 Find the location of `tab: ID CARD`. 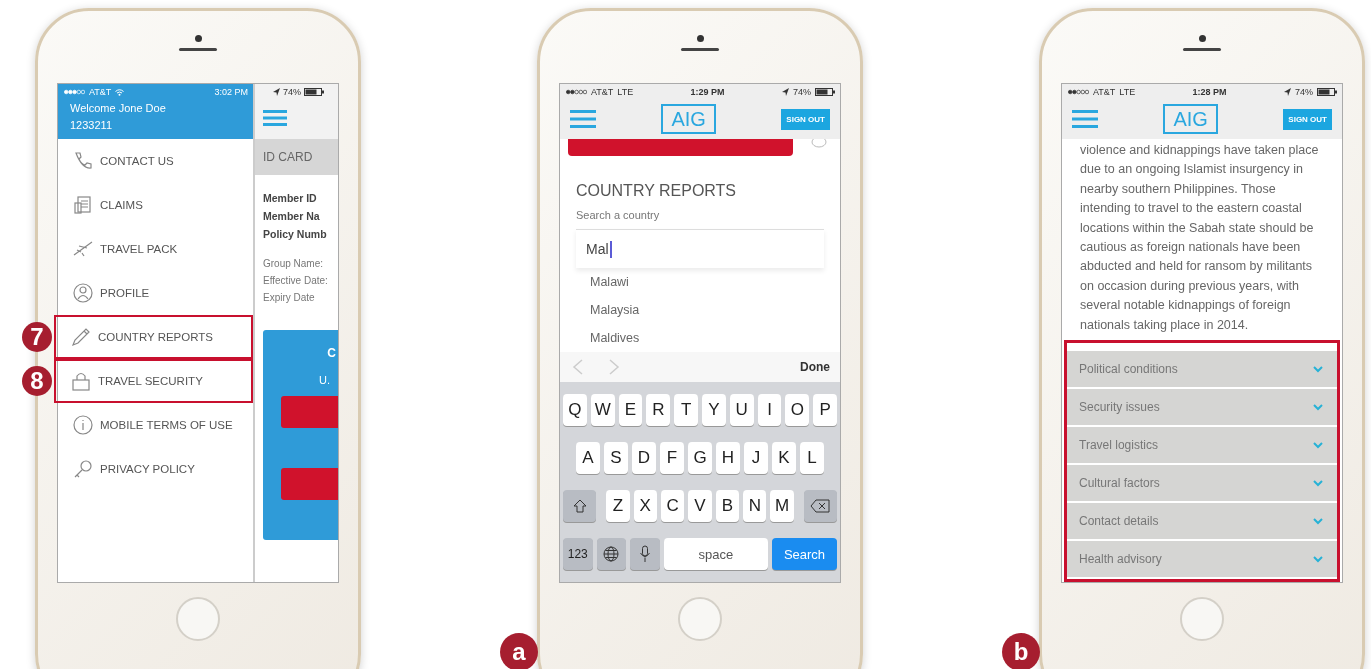

tab: ID CARD is located at coordinates (296, 157).